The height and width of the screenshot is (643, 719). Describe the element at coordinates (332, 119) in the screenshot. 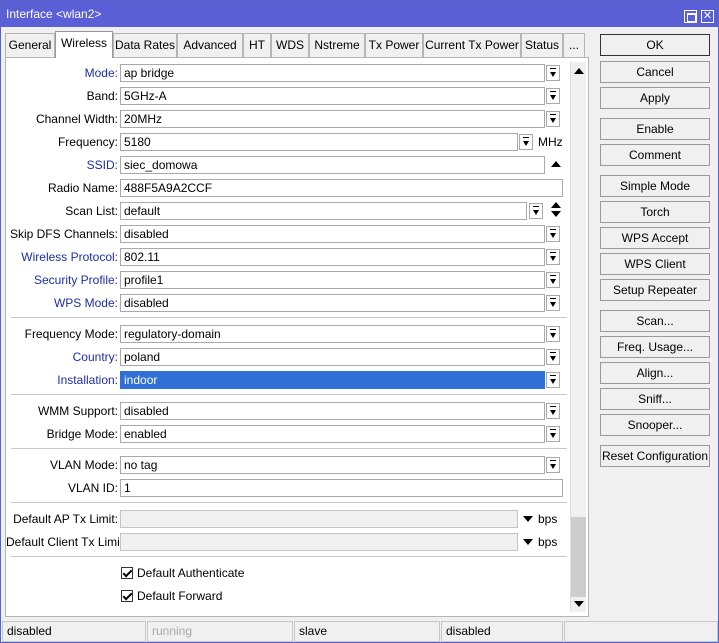

I see `channel-width-select: 20MHz` at that location.